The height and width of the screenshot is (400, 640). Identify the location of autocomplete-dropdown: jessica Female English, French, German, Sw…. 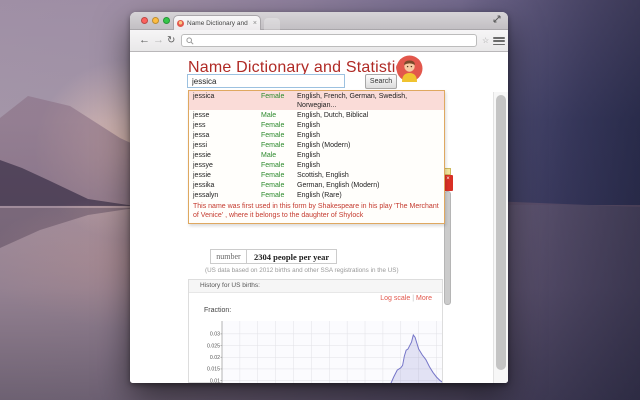
(316, 157).